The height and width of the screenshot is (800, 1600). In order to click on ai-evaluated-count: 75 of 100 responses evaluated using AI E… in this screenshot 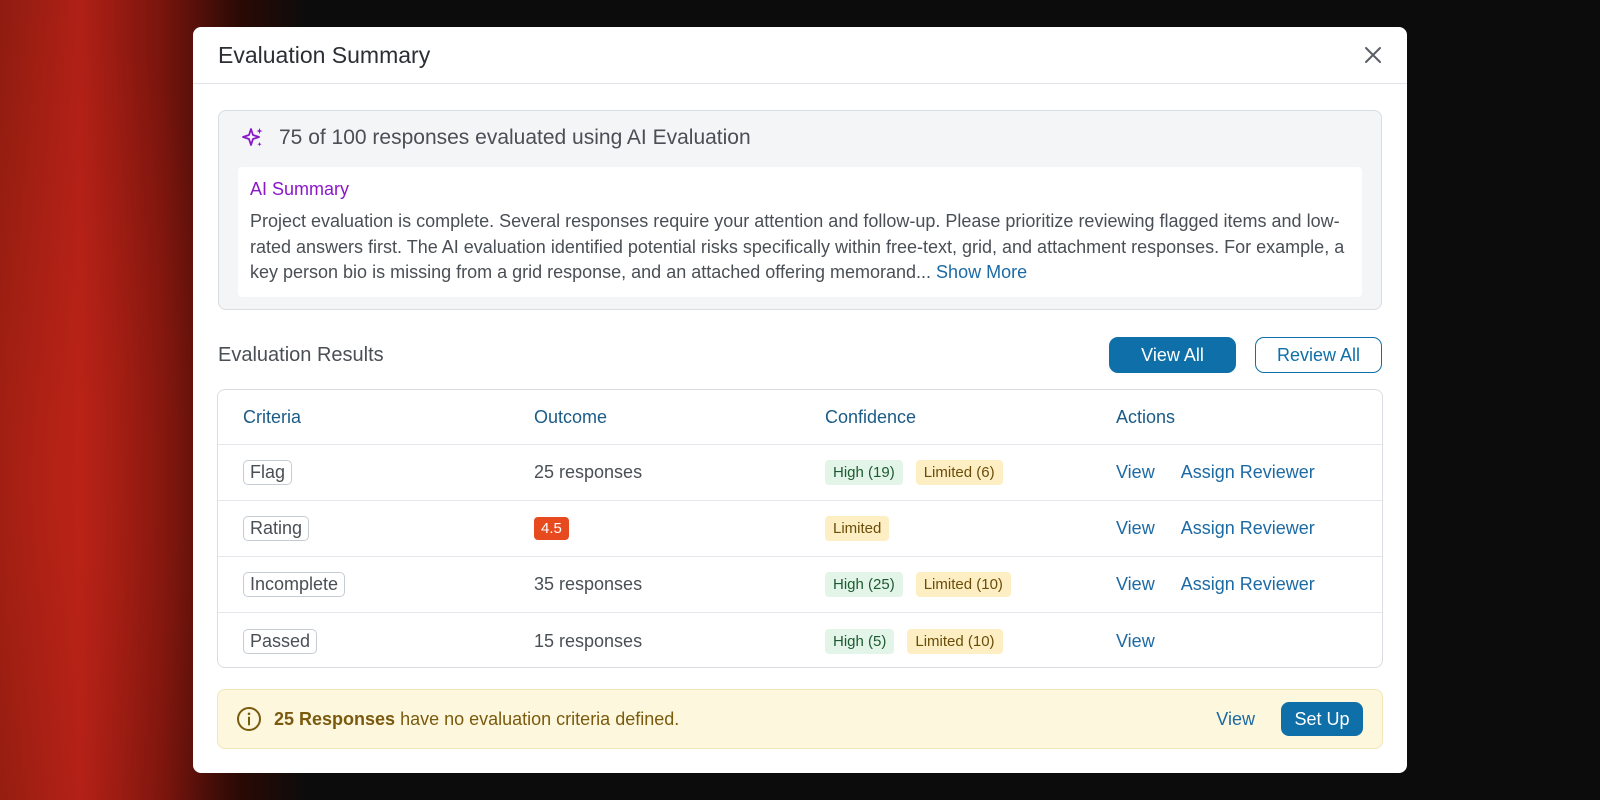, I will do `click(515, 137)`.